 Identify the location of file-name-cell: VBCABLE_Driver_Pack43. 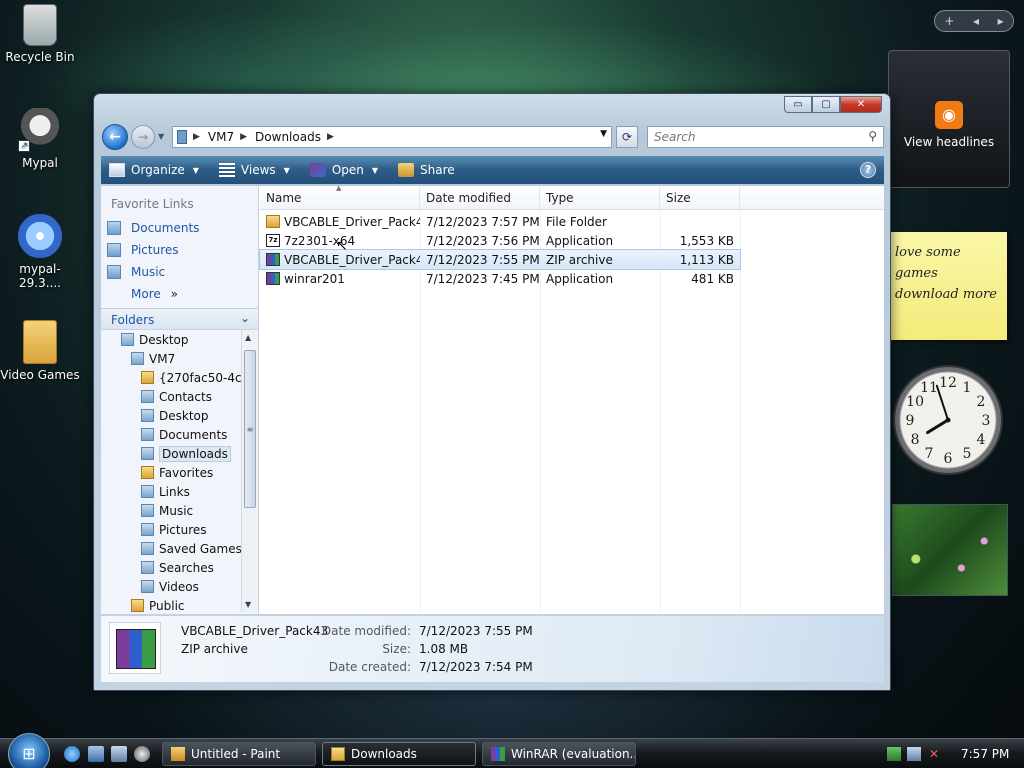
(340, 222).